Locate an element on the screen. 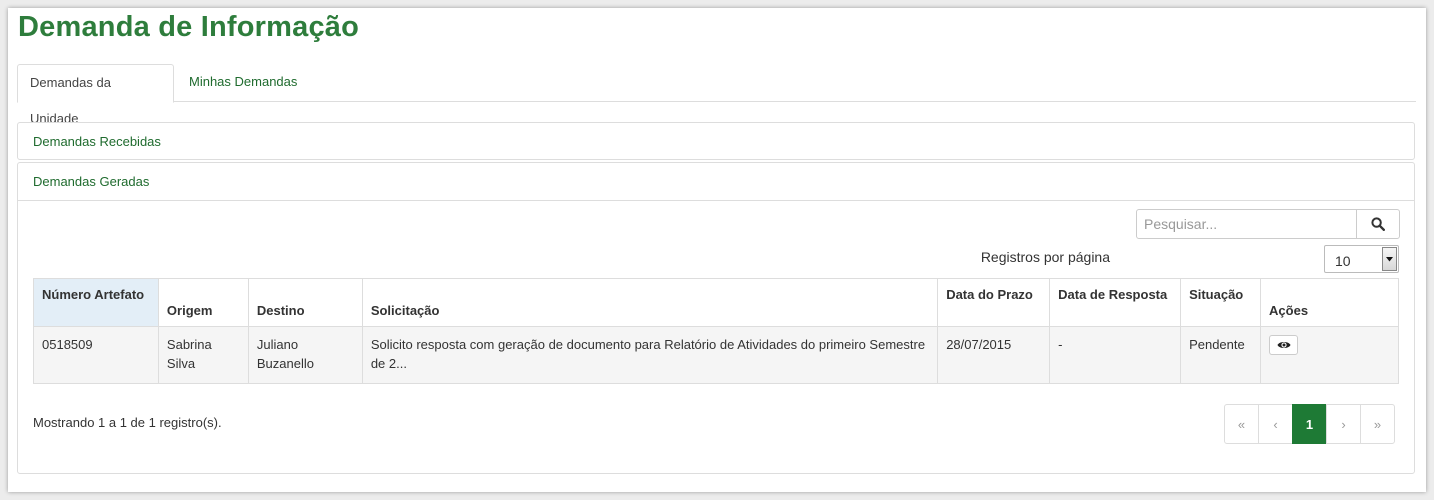  panel-heading-recebidas: Demandas Recebidas is located at coordinates (716, 142).